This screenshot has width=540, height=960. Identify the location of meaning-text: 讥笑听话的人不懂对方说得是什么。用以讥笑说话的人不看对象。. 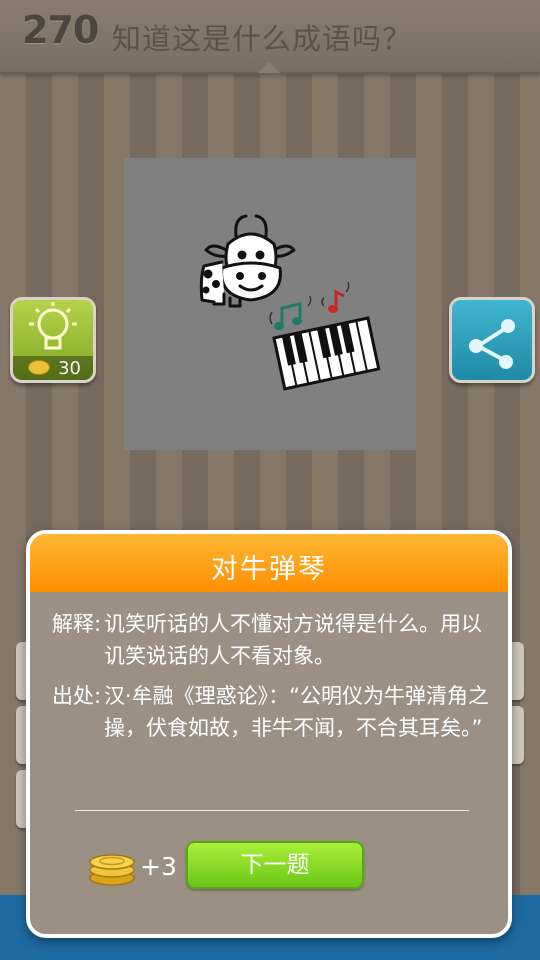
(293, 640).